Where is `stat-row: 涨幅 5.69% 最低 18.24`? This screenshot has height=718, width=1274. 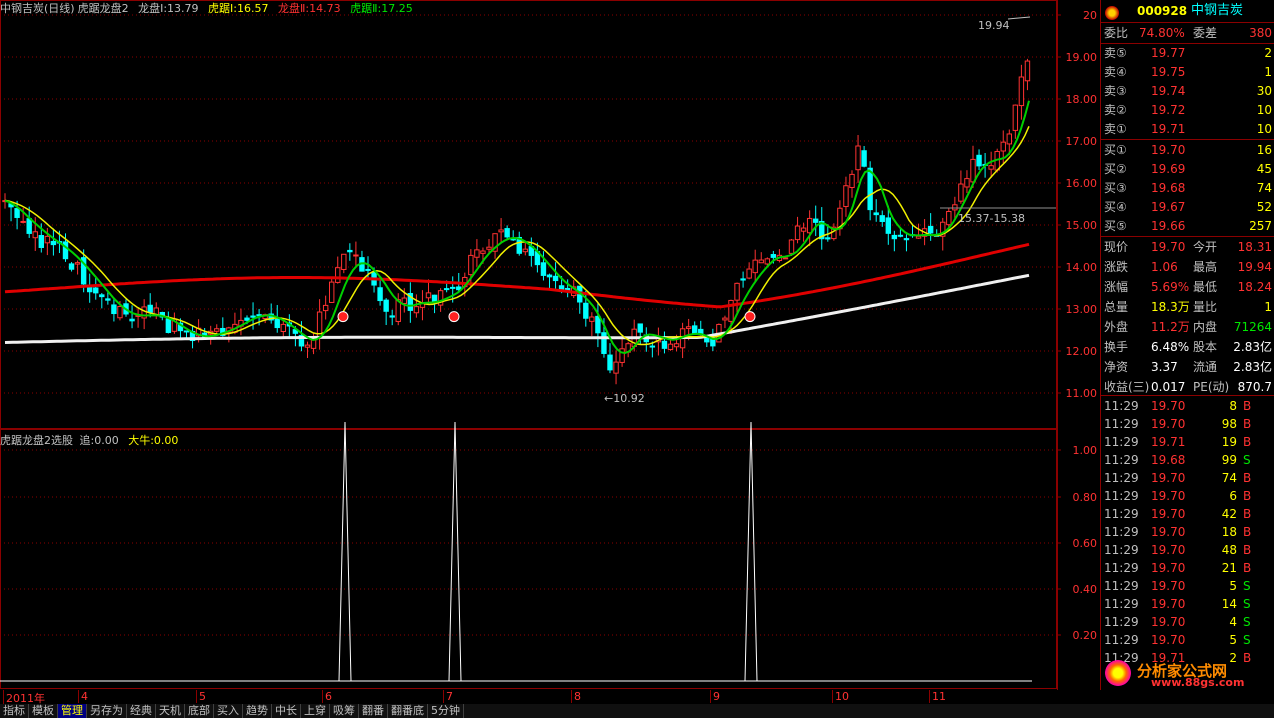 stat-row: 涨幅 5.69% 最低 18.24 is located at coordinates (1187, 287).